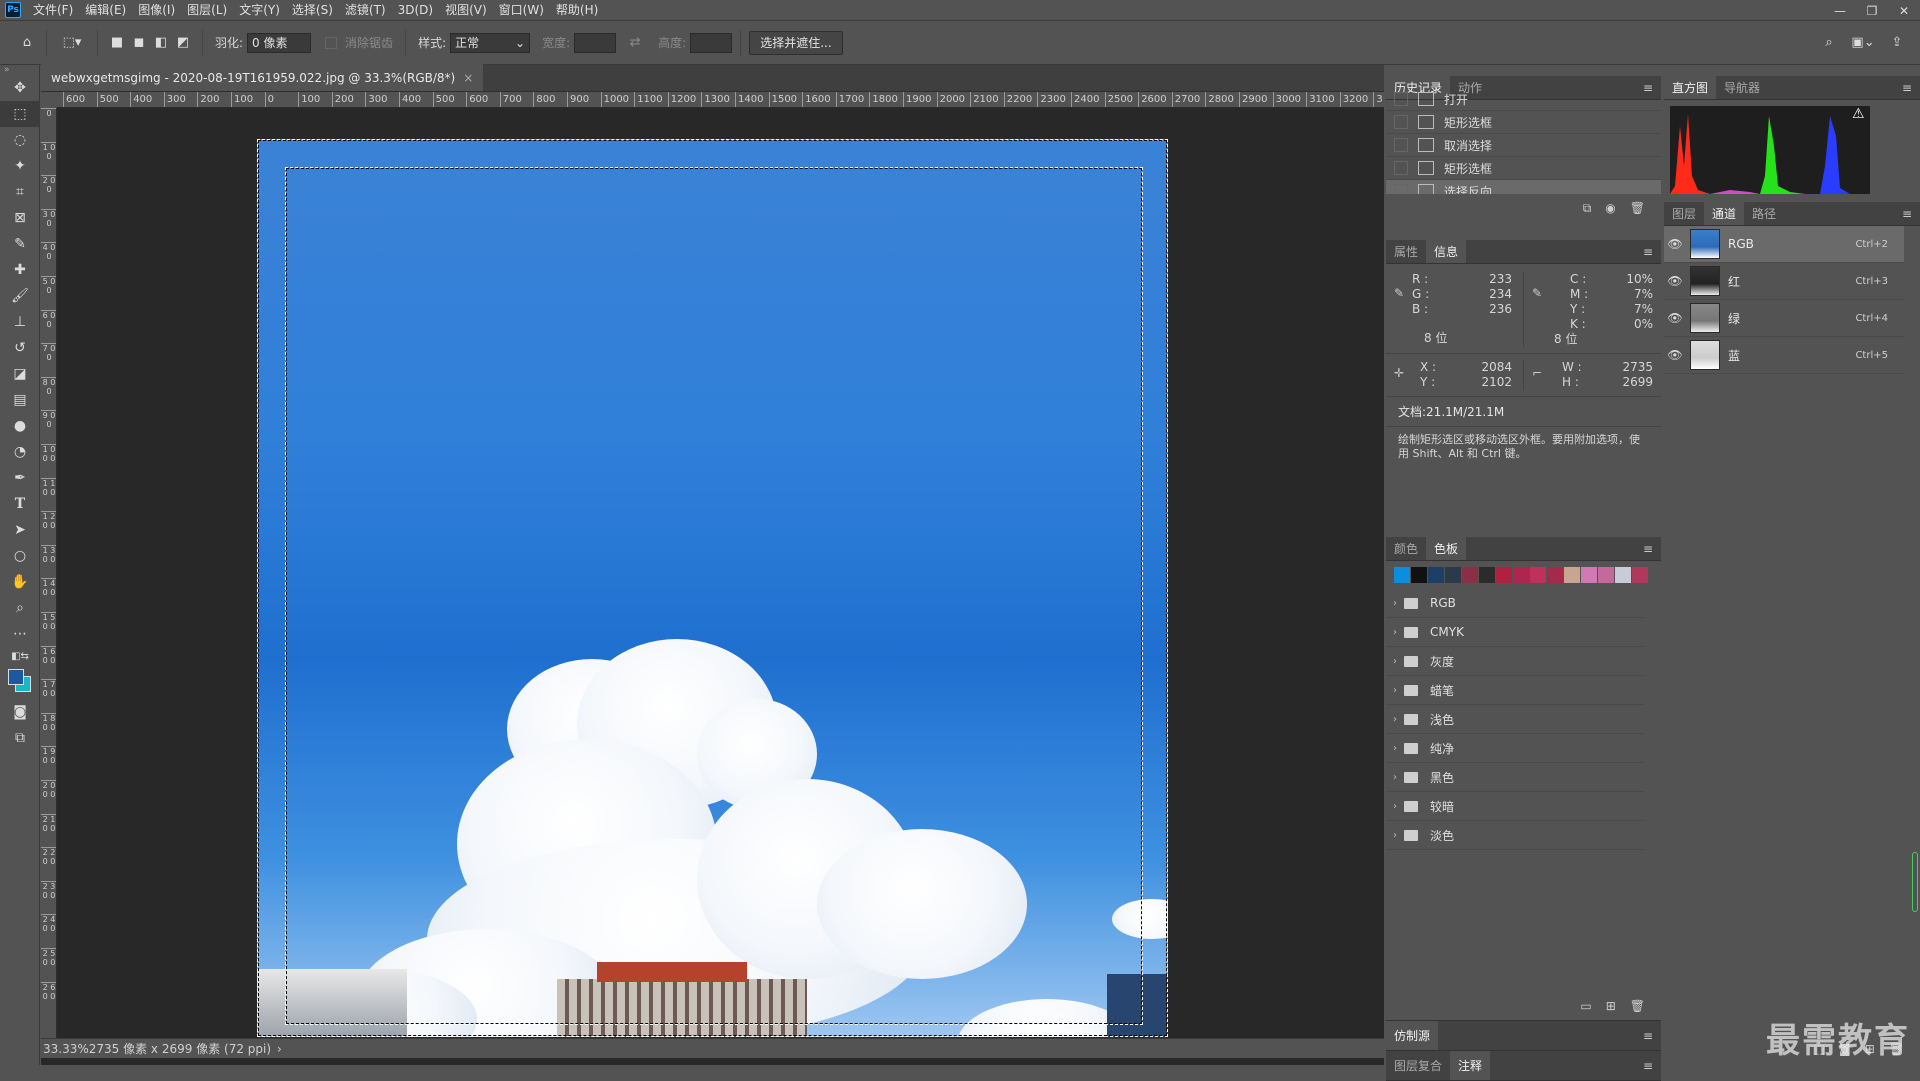 This screenshot has height=1081, width=1920. I want to click on channel-row: 👁RGBCtrl+2, so click(1784, 244).